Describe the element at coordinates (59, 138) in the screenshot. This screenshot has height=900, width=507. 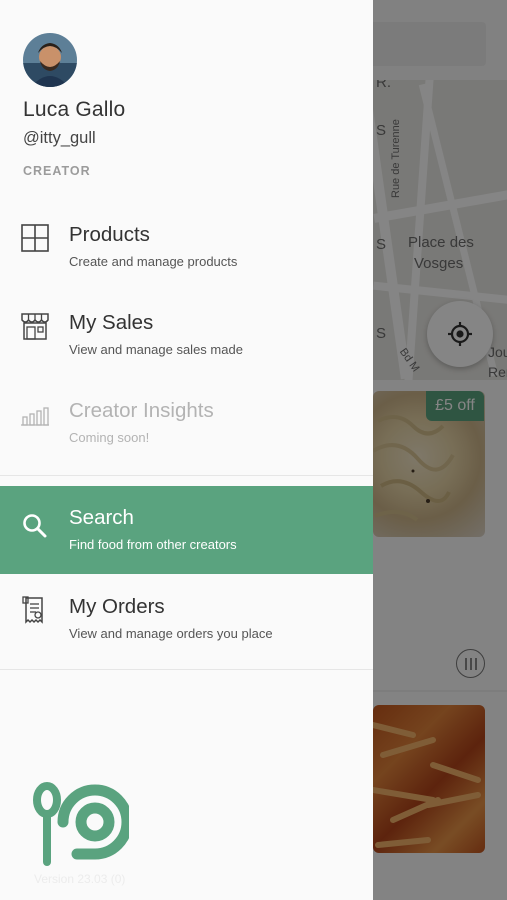
I see `user-handle: @itty_gull` at that location.